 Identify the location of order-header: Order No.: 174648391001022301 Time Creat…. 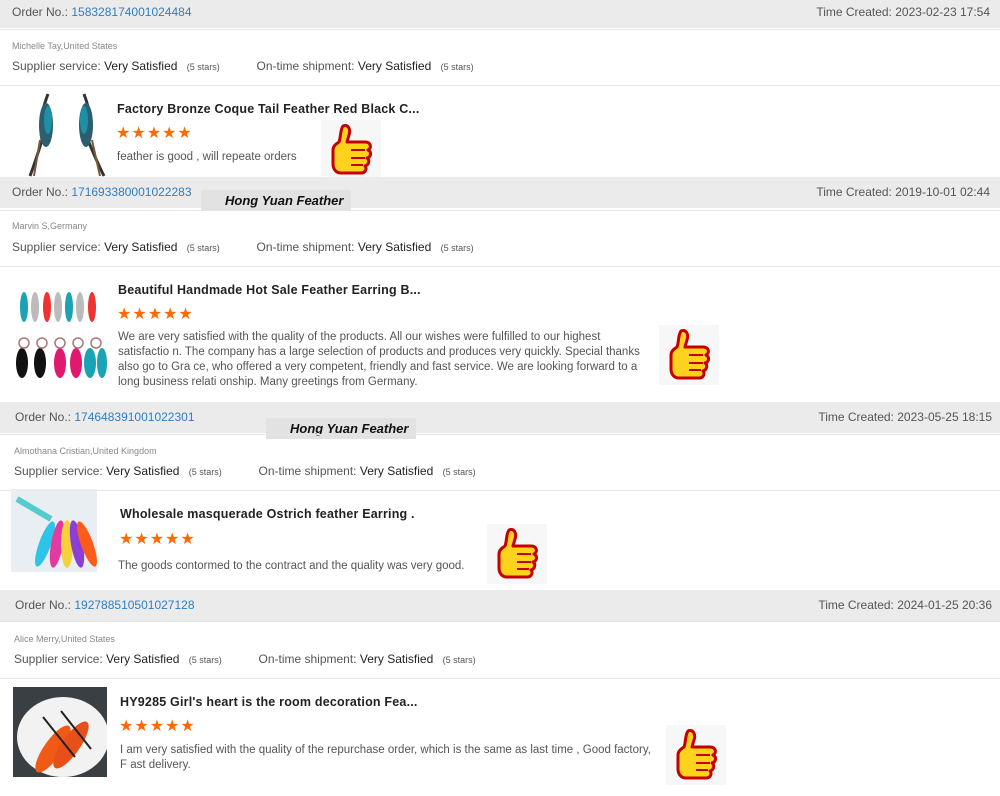
(500, 417).